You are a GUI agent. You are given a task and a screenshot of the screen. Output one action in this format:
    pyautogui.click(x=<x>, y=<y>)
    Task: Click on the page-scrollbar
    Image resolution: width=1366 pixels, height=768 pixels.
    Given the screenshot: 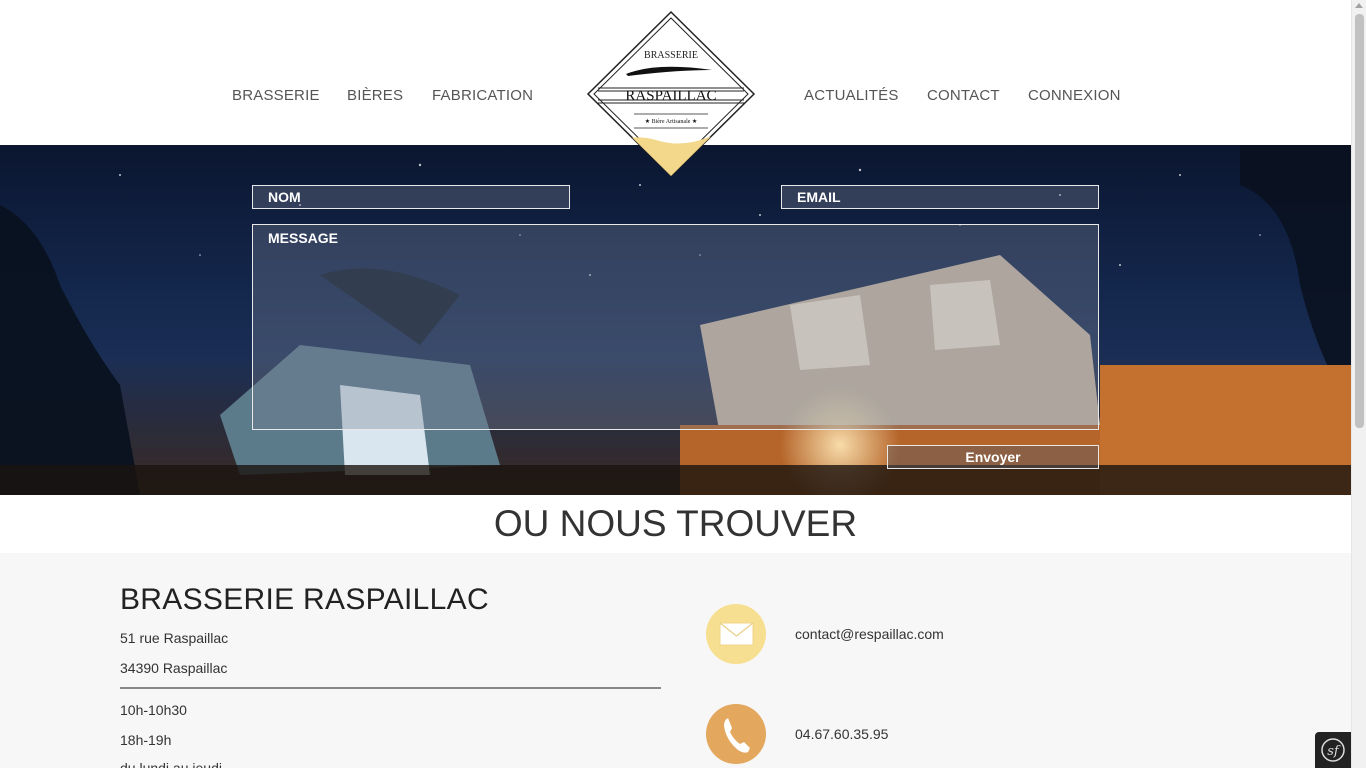 What is the action you would take?
    pyautogui.click(x=1358, y=384)
    